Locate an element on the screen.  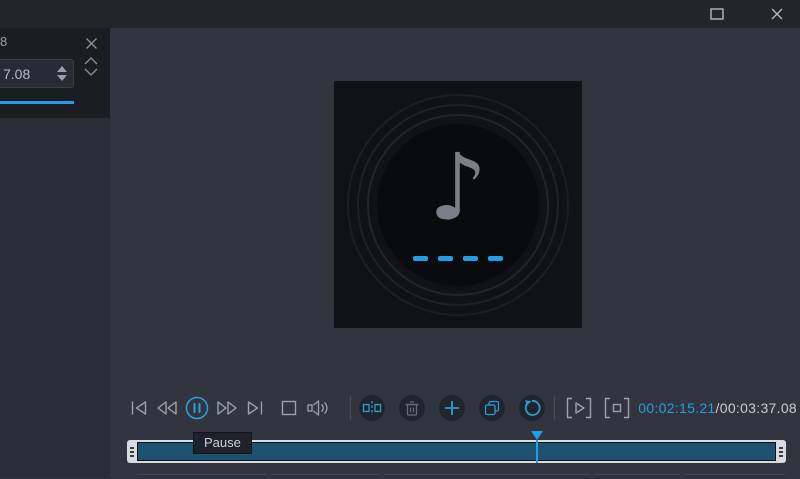
previous-icon is located at coordinates (139, 408).